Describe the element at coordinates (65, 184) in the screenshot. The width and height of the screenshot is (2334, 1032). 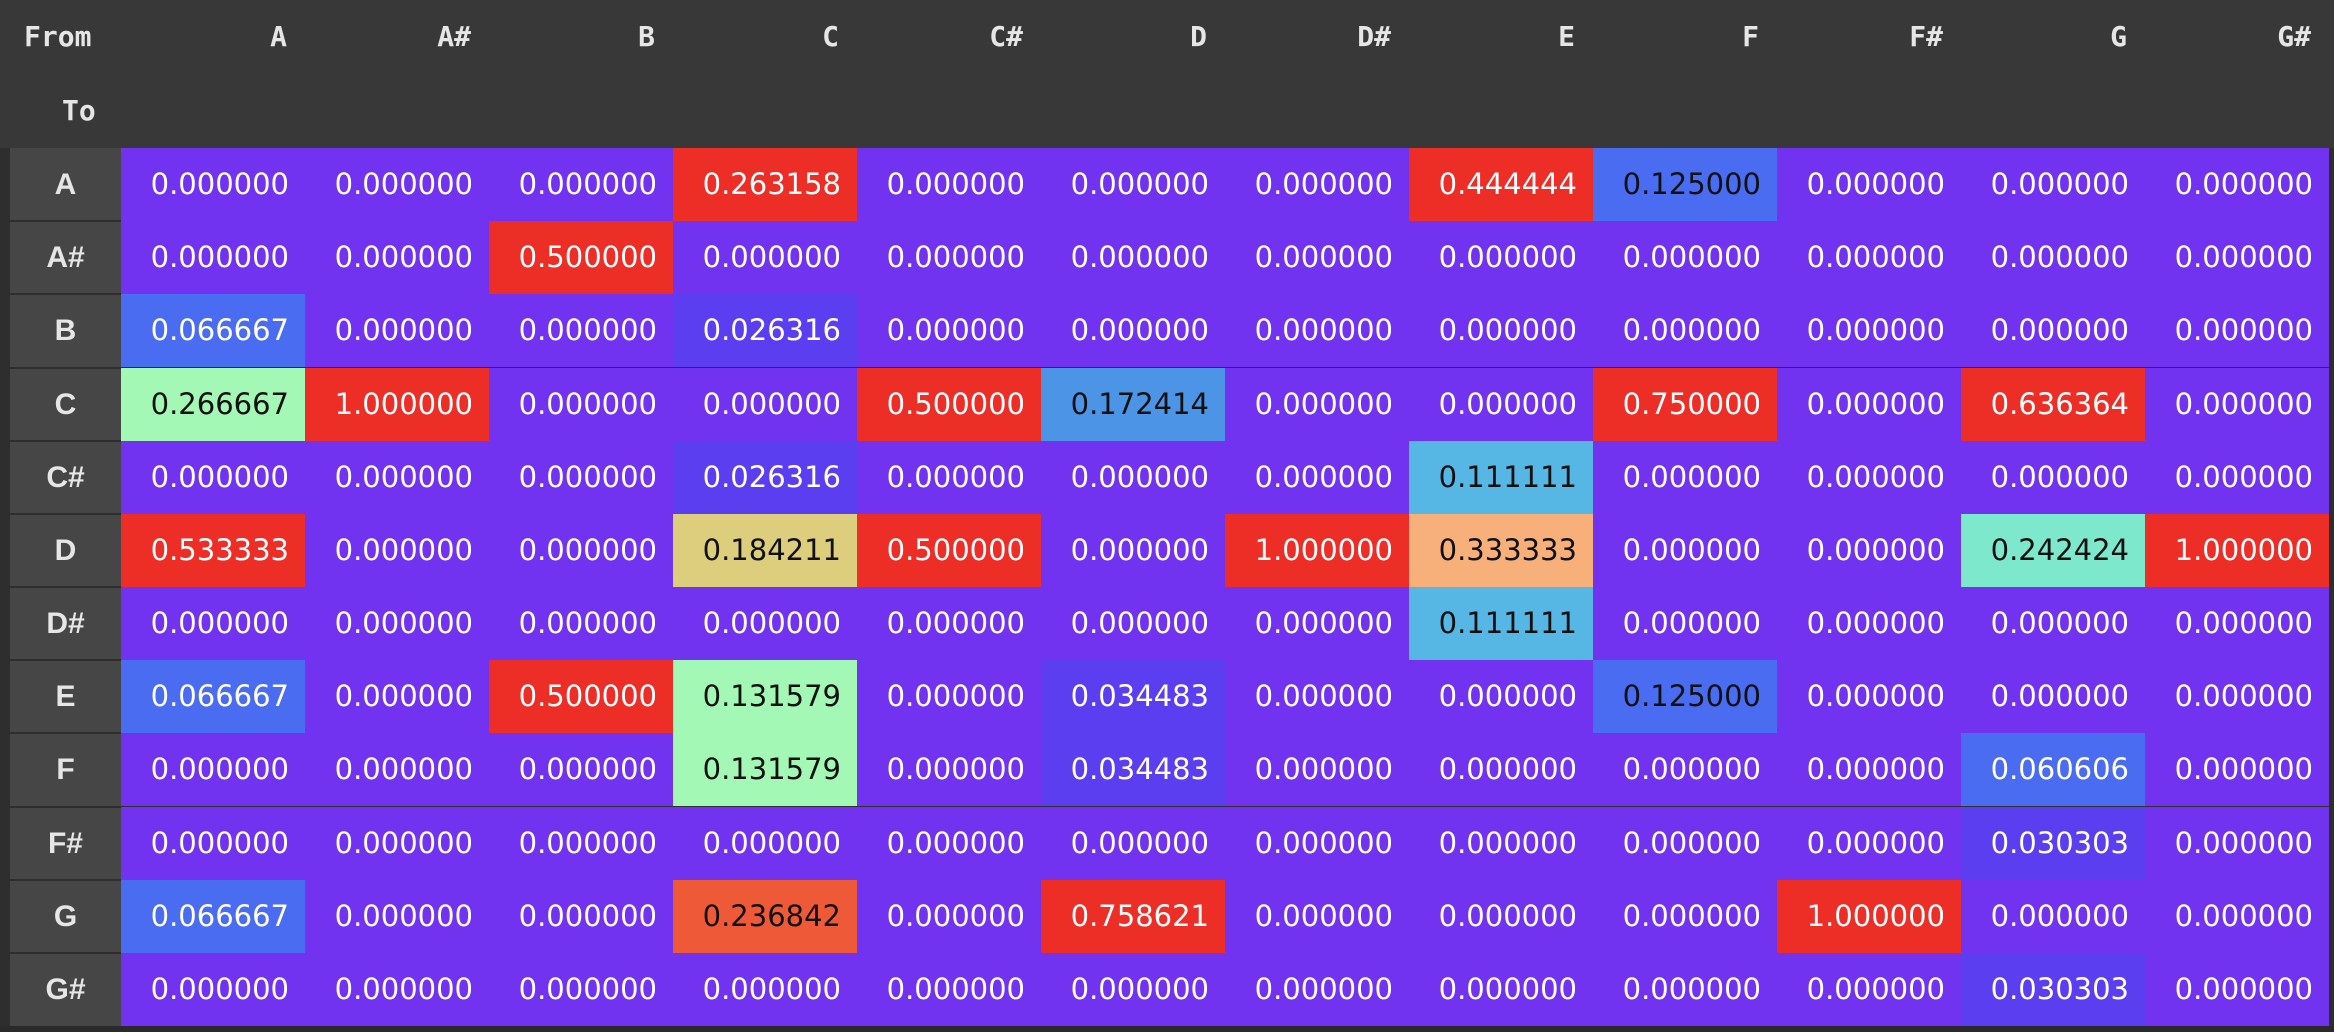
I see `row-label: A` at that location.